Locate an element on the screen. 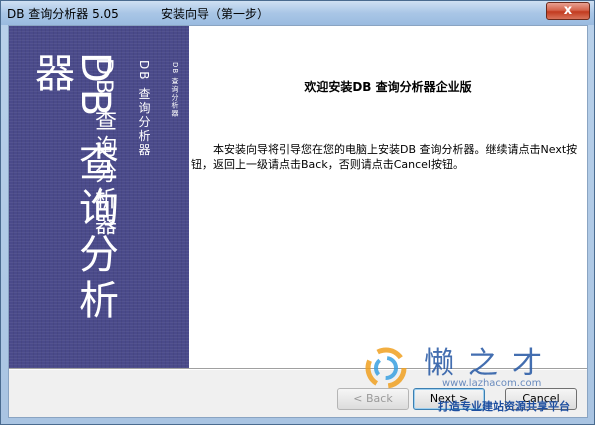  cancel-button: Cancel is located at coordinates (541, 399).